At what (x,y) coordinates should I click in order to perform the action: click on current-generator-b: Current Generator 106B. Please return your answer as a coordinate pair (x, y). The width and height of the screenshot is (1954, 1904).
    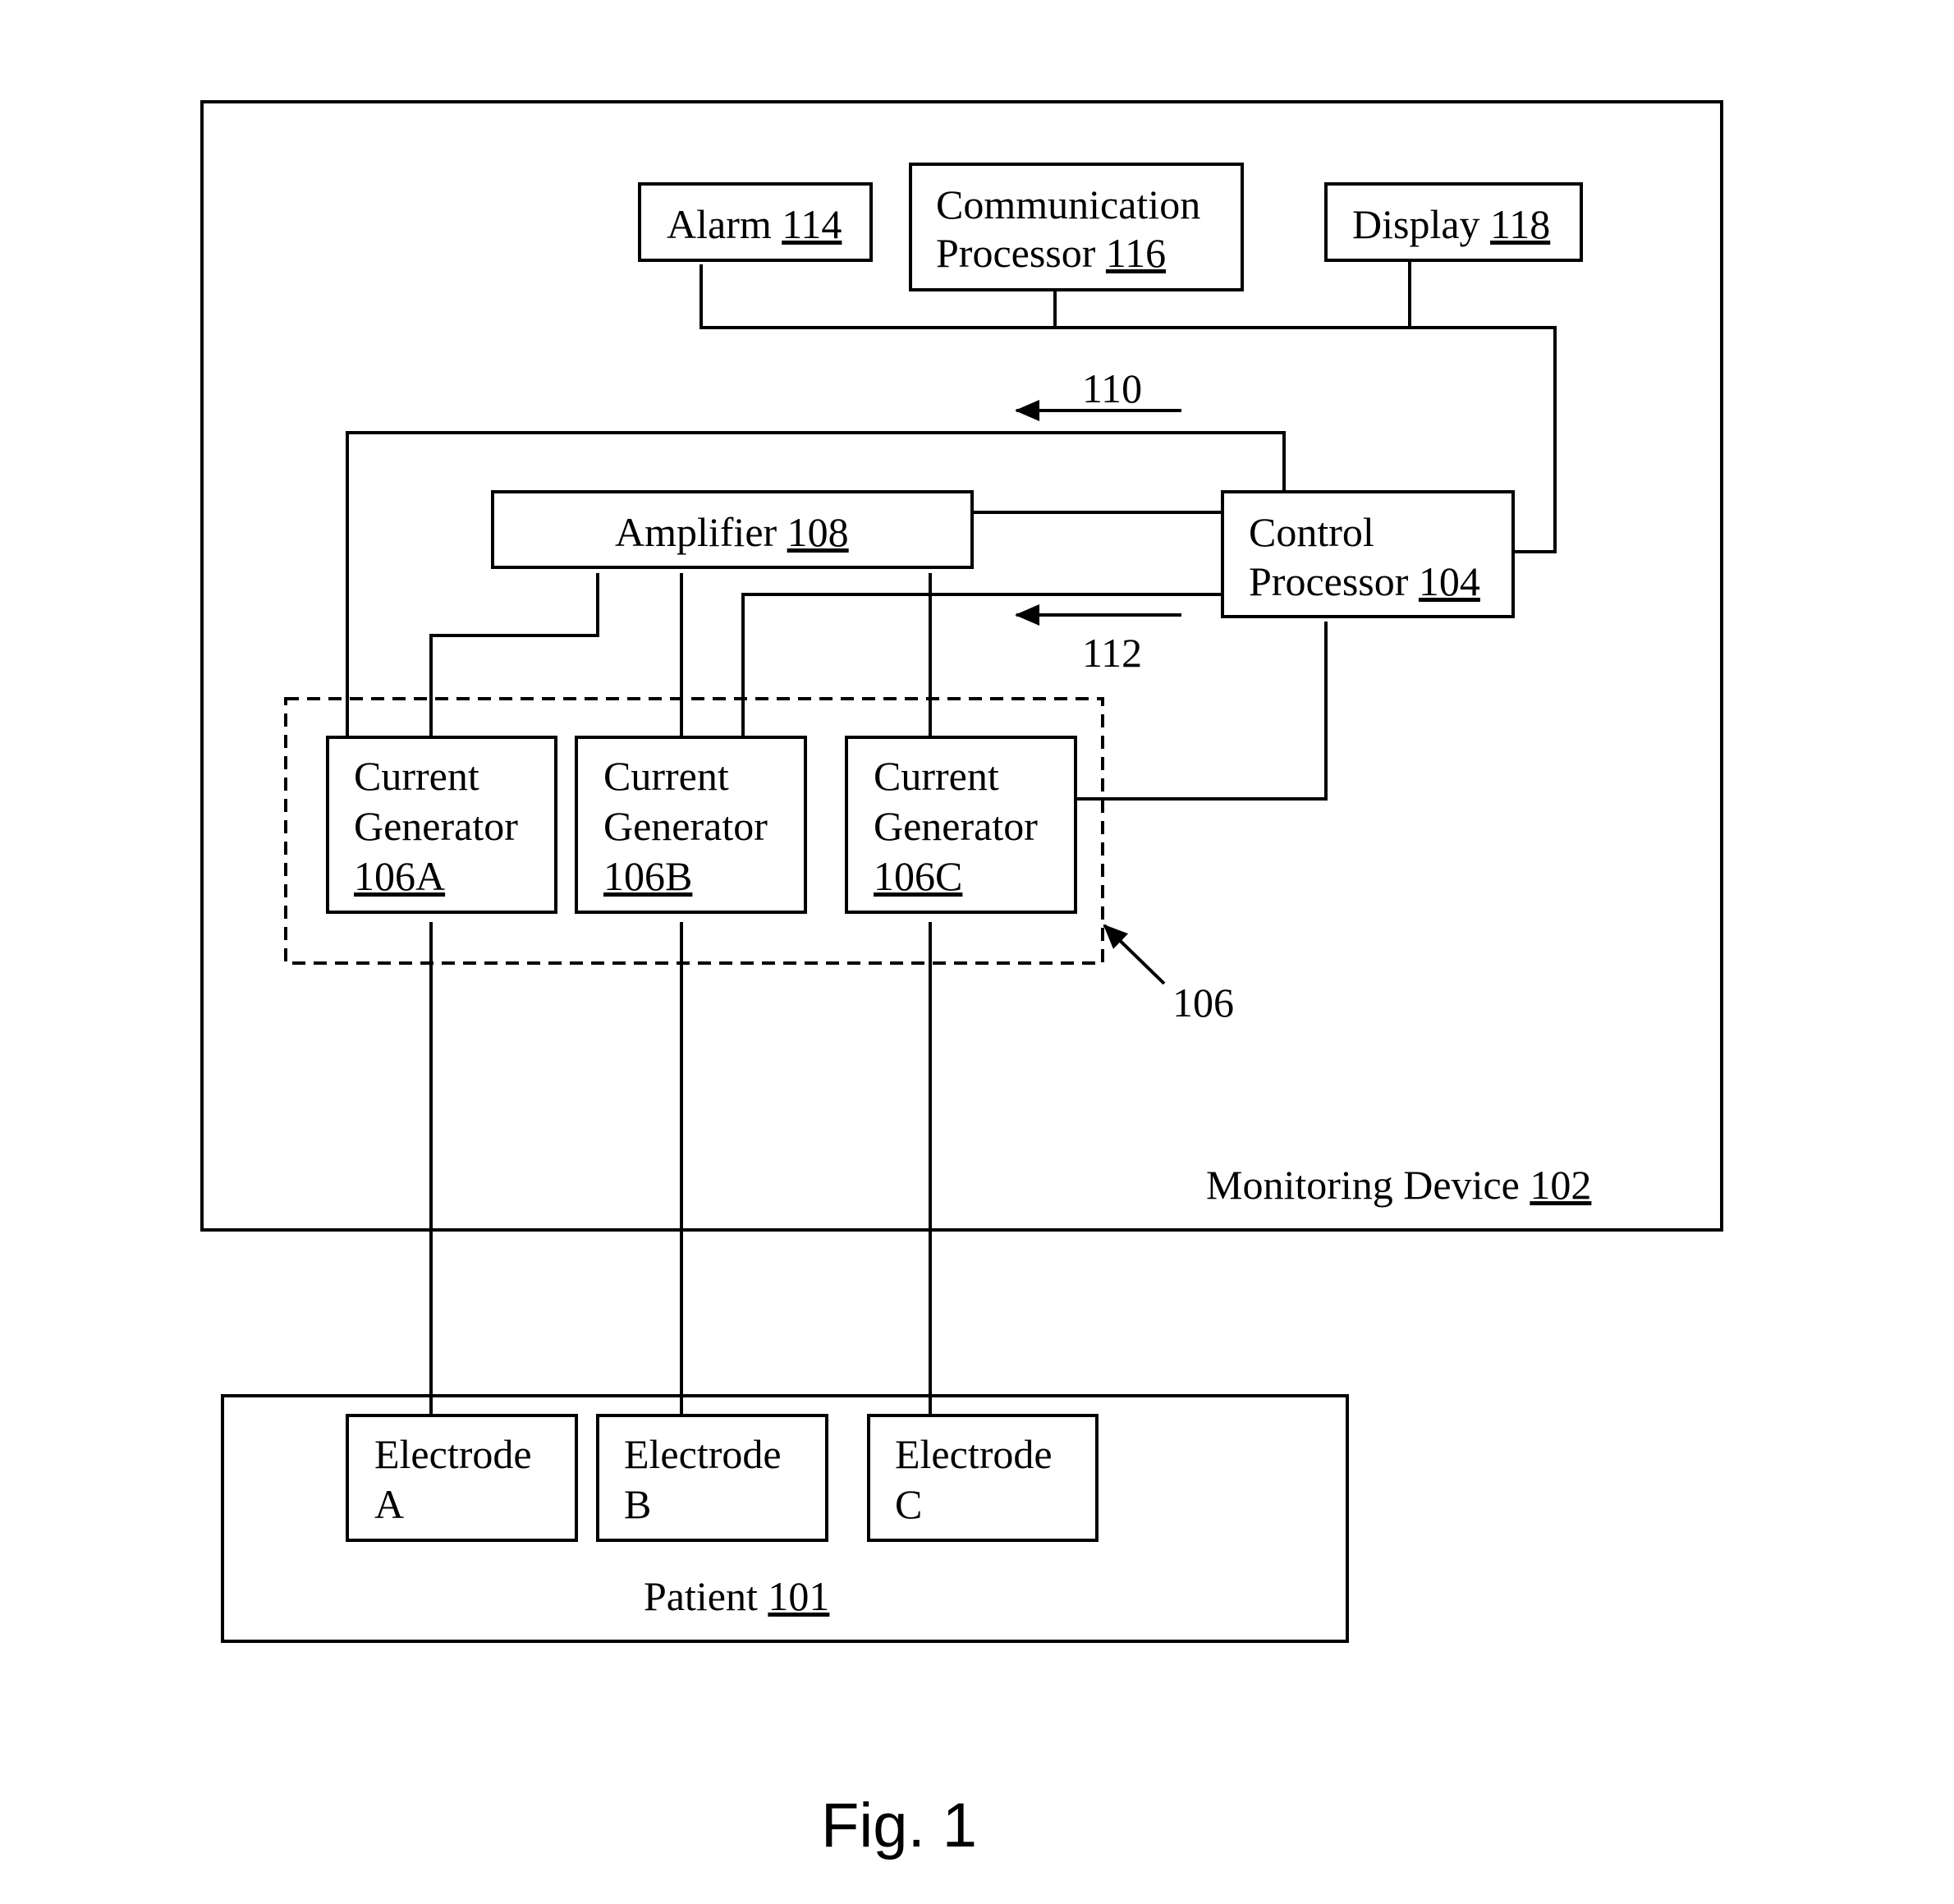
    Looking at the image, I should click on (691, 825).